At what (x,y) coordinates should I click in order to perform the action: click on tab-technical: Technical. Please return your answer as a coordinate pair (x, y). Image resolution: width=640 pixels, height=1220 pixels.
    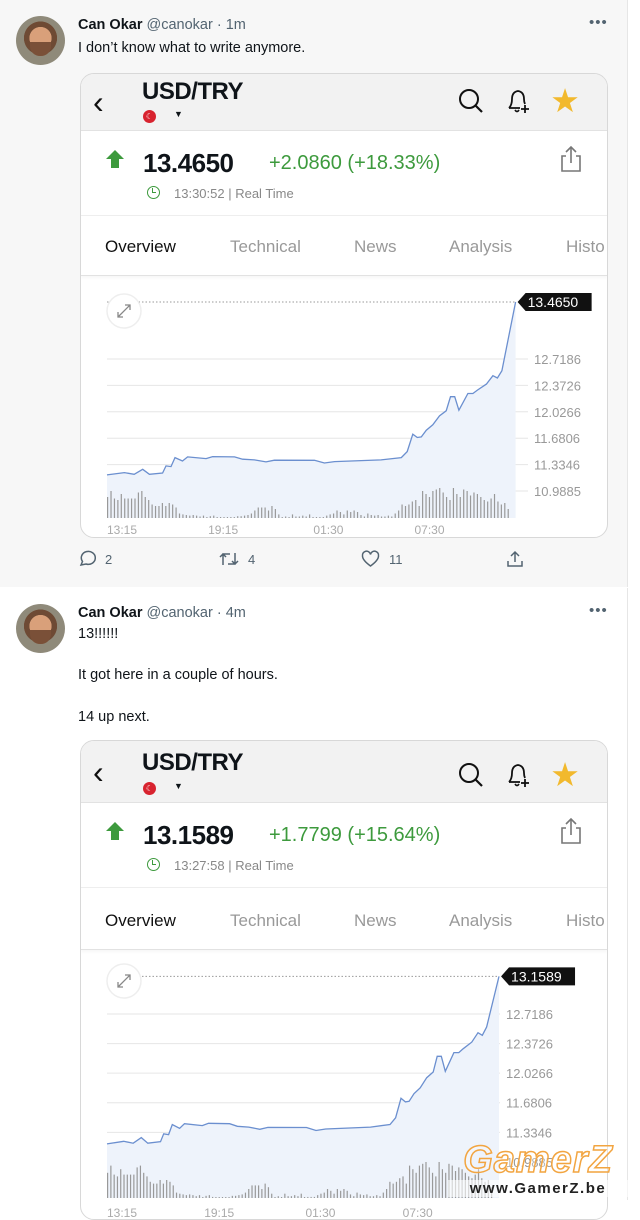
    Looking at the image, I should click on (265, 920).